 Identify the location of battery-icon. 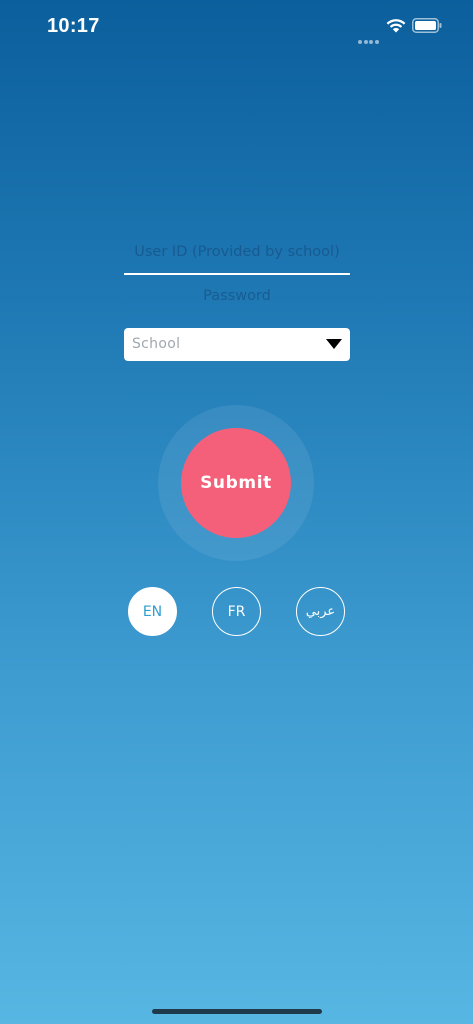
(427, 25).